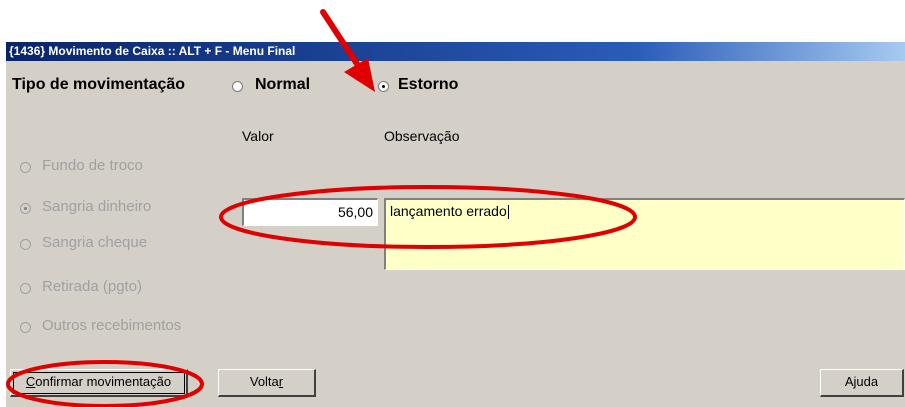 The image size is (905, 407). What do you see at coordinates (30, 381) in the screenshot?
I see `confirmar-mnemonic: C` at bounding box center [30, 381].